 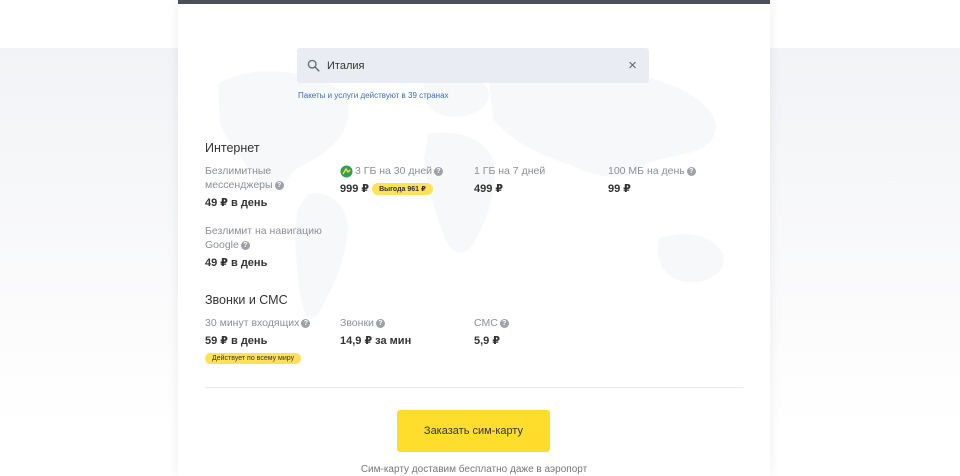 What do you see at coordinates (246, 300) in the screenshot?
I see `calls-sms-section-title: Звонки и СМС` at bounding box center [246, 300].